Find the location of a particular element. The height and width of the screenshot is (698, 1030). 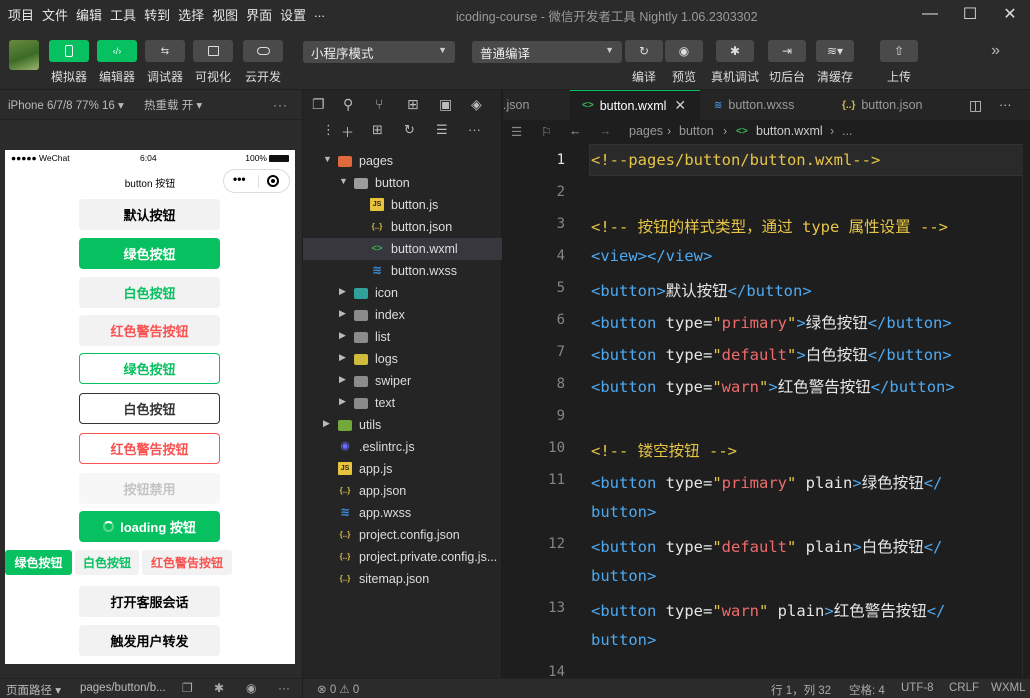

compile-select: 普通编译 ▼ is located at coordinates (547, 52).